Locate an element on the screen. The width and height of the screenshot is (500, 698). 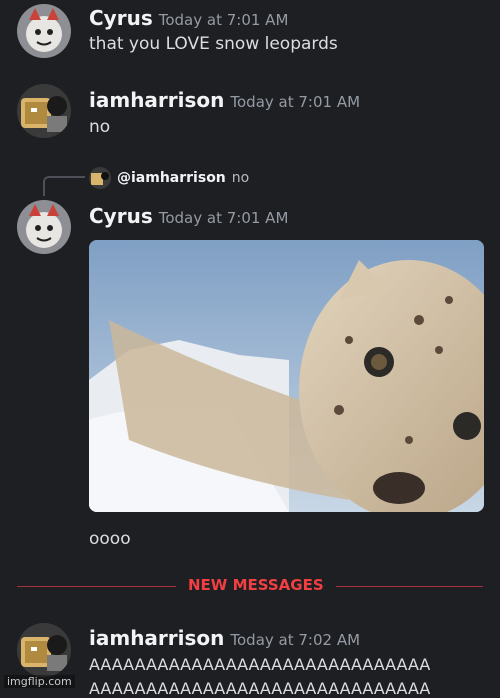
message-content: no is located at coordinates (100, 127).